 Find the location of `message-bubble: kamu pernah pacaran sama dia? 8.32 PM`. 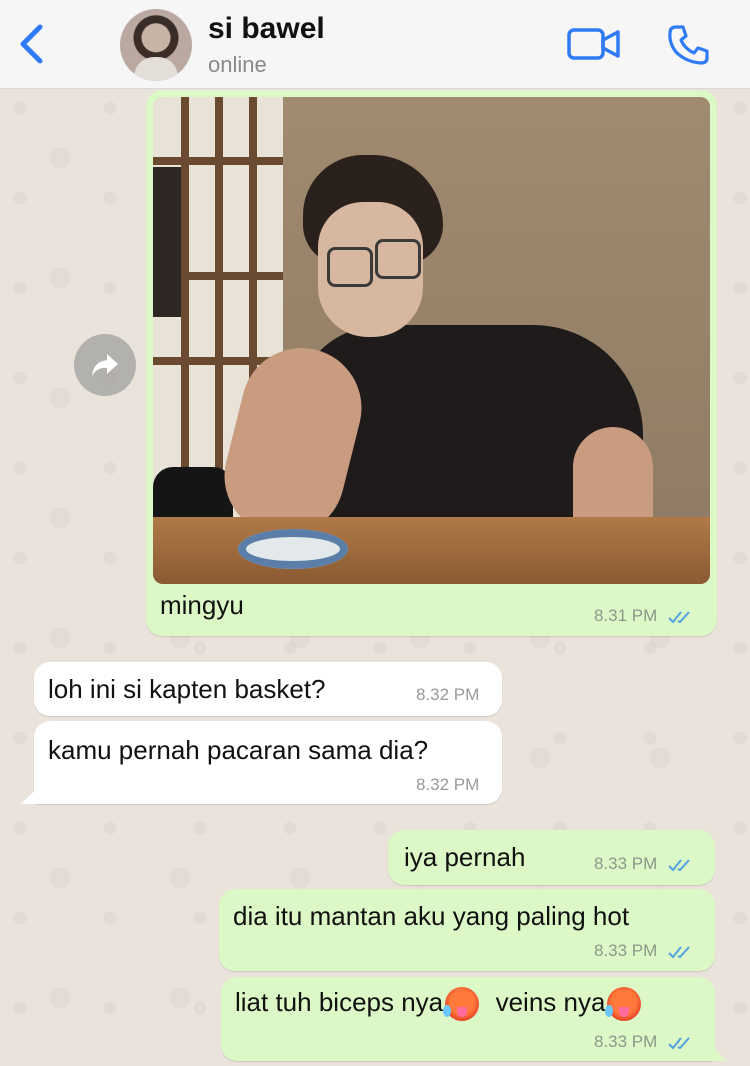

message-bubble: kamu pernah pacaran sama dia? 8.32 PM is located at coordinates (261, 762).